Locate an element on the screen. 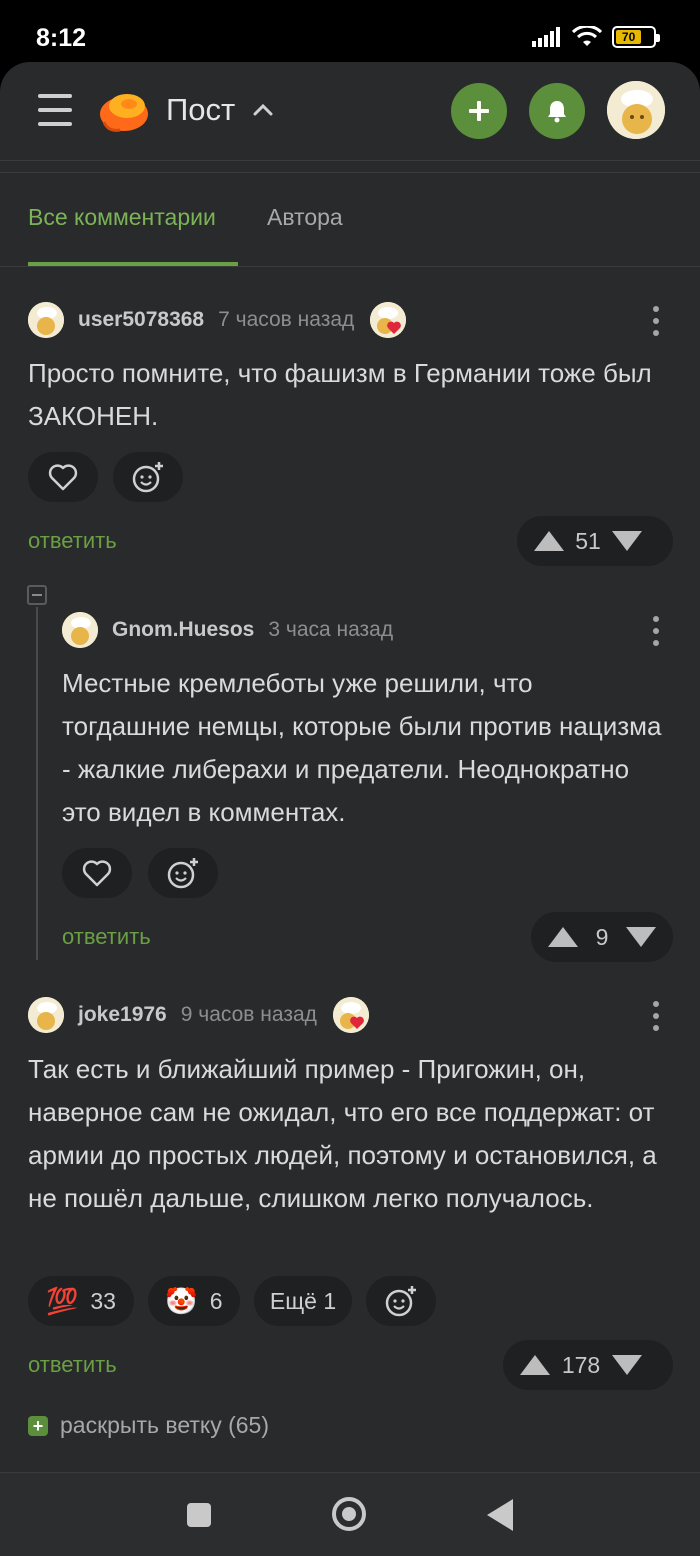  rating-count: 9 is located at coordinates (602, 936).